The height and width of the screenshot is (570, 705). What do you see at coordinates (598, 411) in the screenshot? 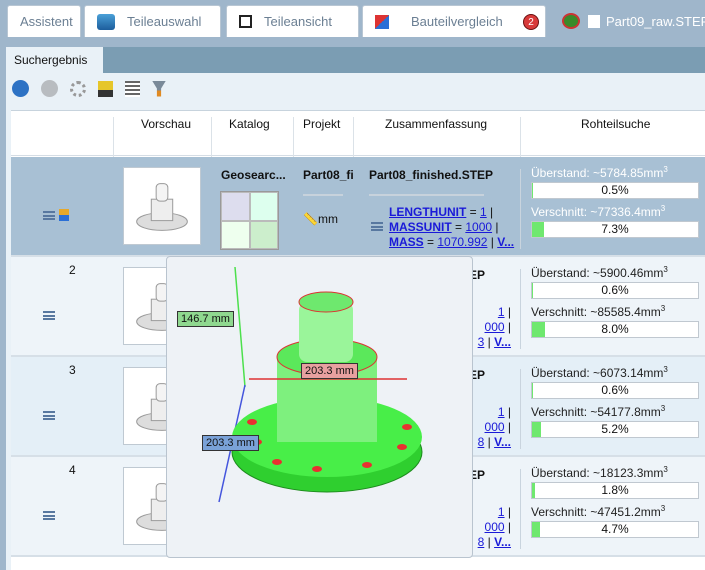
I see `waste-label: Verschnitt: ~54177.8mm3` at bounding box center [598, 411].